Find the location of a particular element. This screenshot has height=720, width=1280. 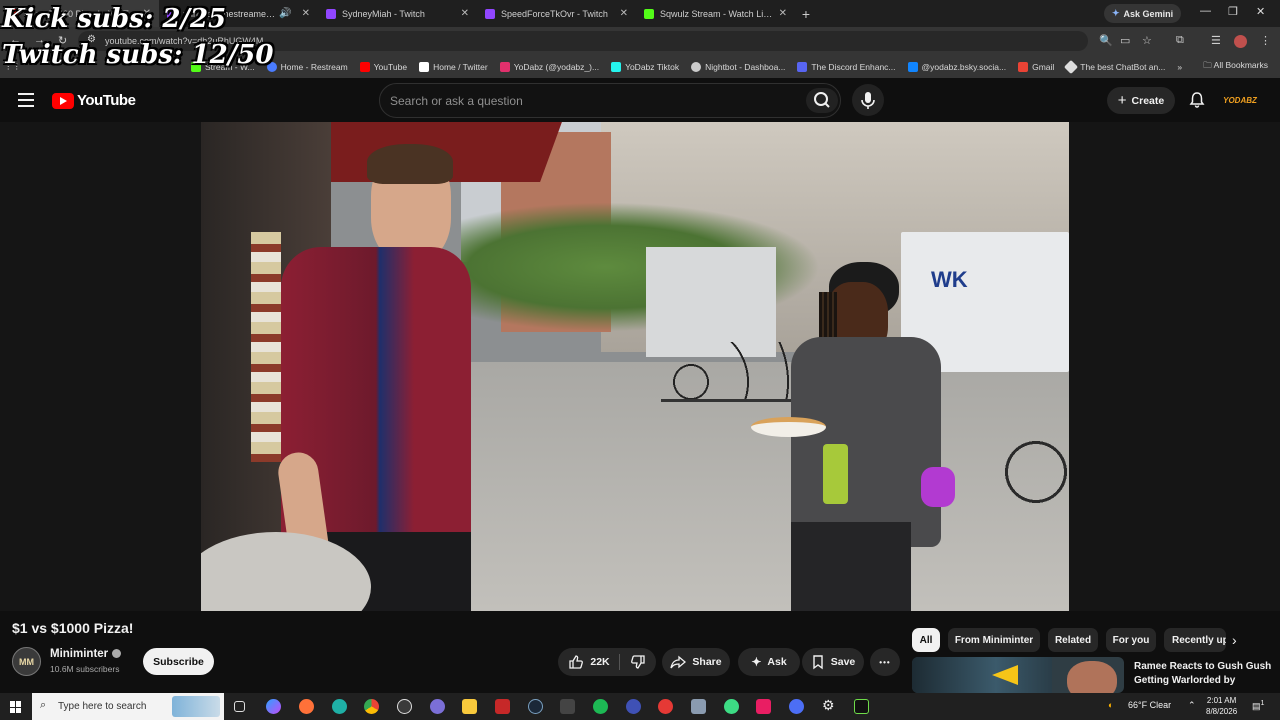

chip-related: Related is located at coordinates (1073, 640).